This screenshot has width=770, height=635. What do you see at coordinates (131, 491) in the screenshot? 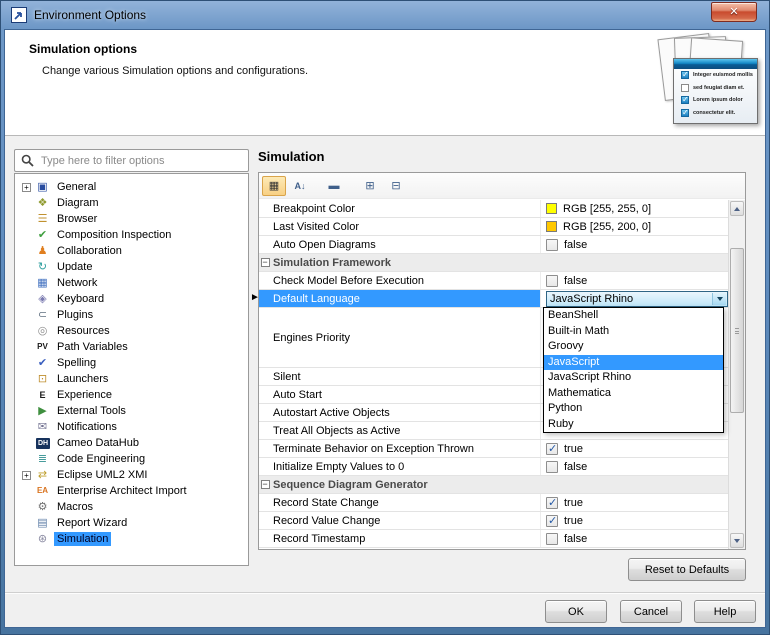
I see `sidebar-item-enterprise-architect-import: EA Enterprise Architect Import` at bounding box center [131, 491].